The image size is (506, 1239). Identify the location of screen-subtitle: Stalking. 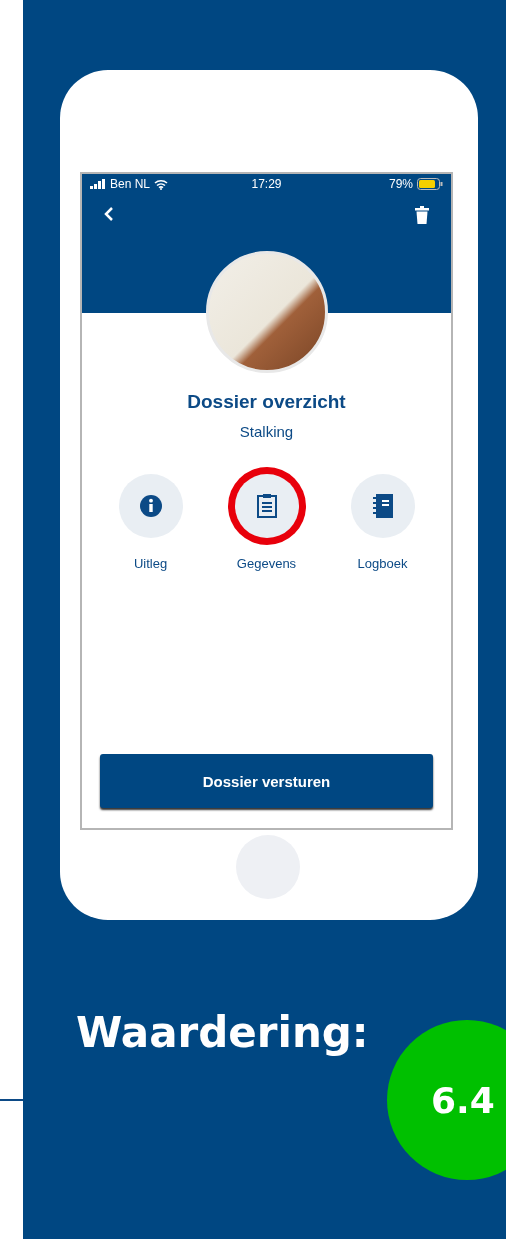
(266, 431).